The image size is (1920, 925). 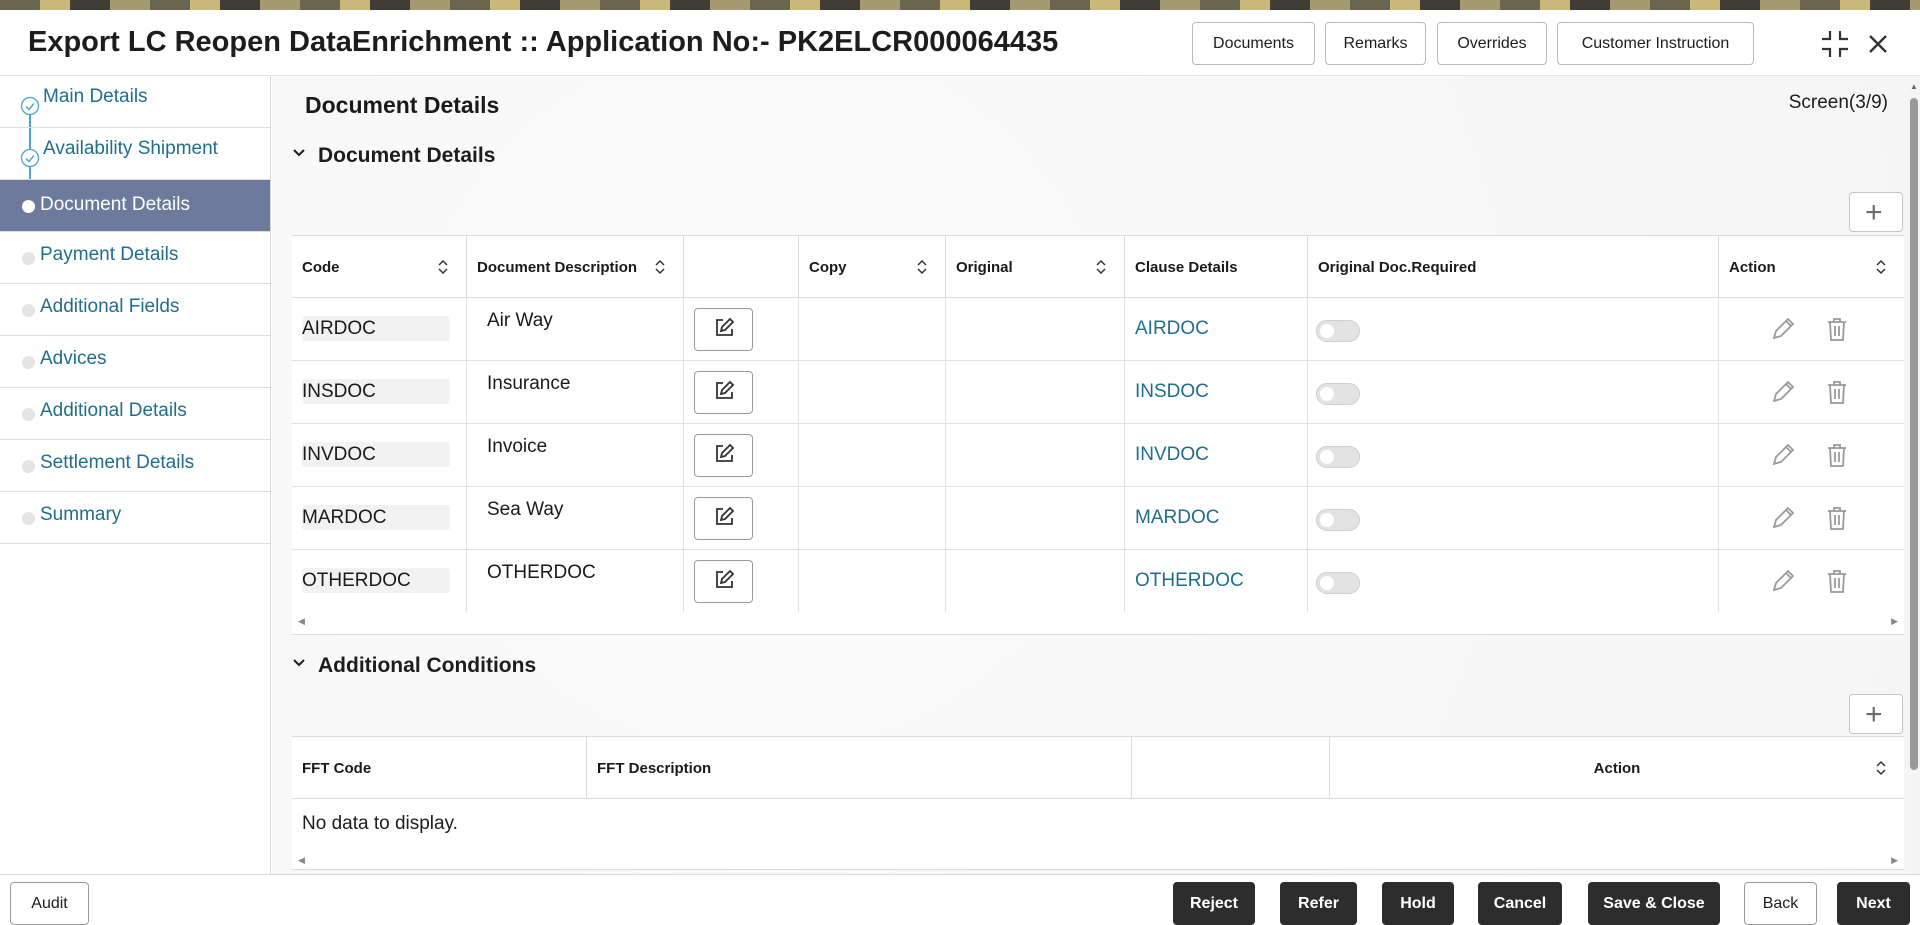 What do you see at coordinates (1876, 714) in the screenshot?
I see `add-condition-button: +` at bounding box center [1876, 714].